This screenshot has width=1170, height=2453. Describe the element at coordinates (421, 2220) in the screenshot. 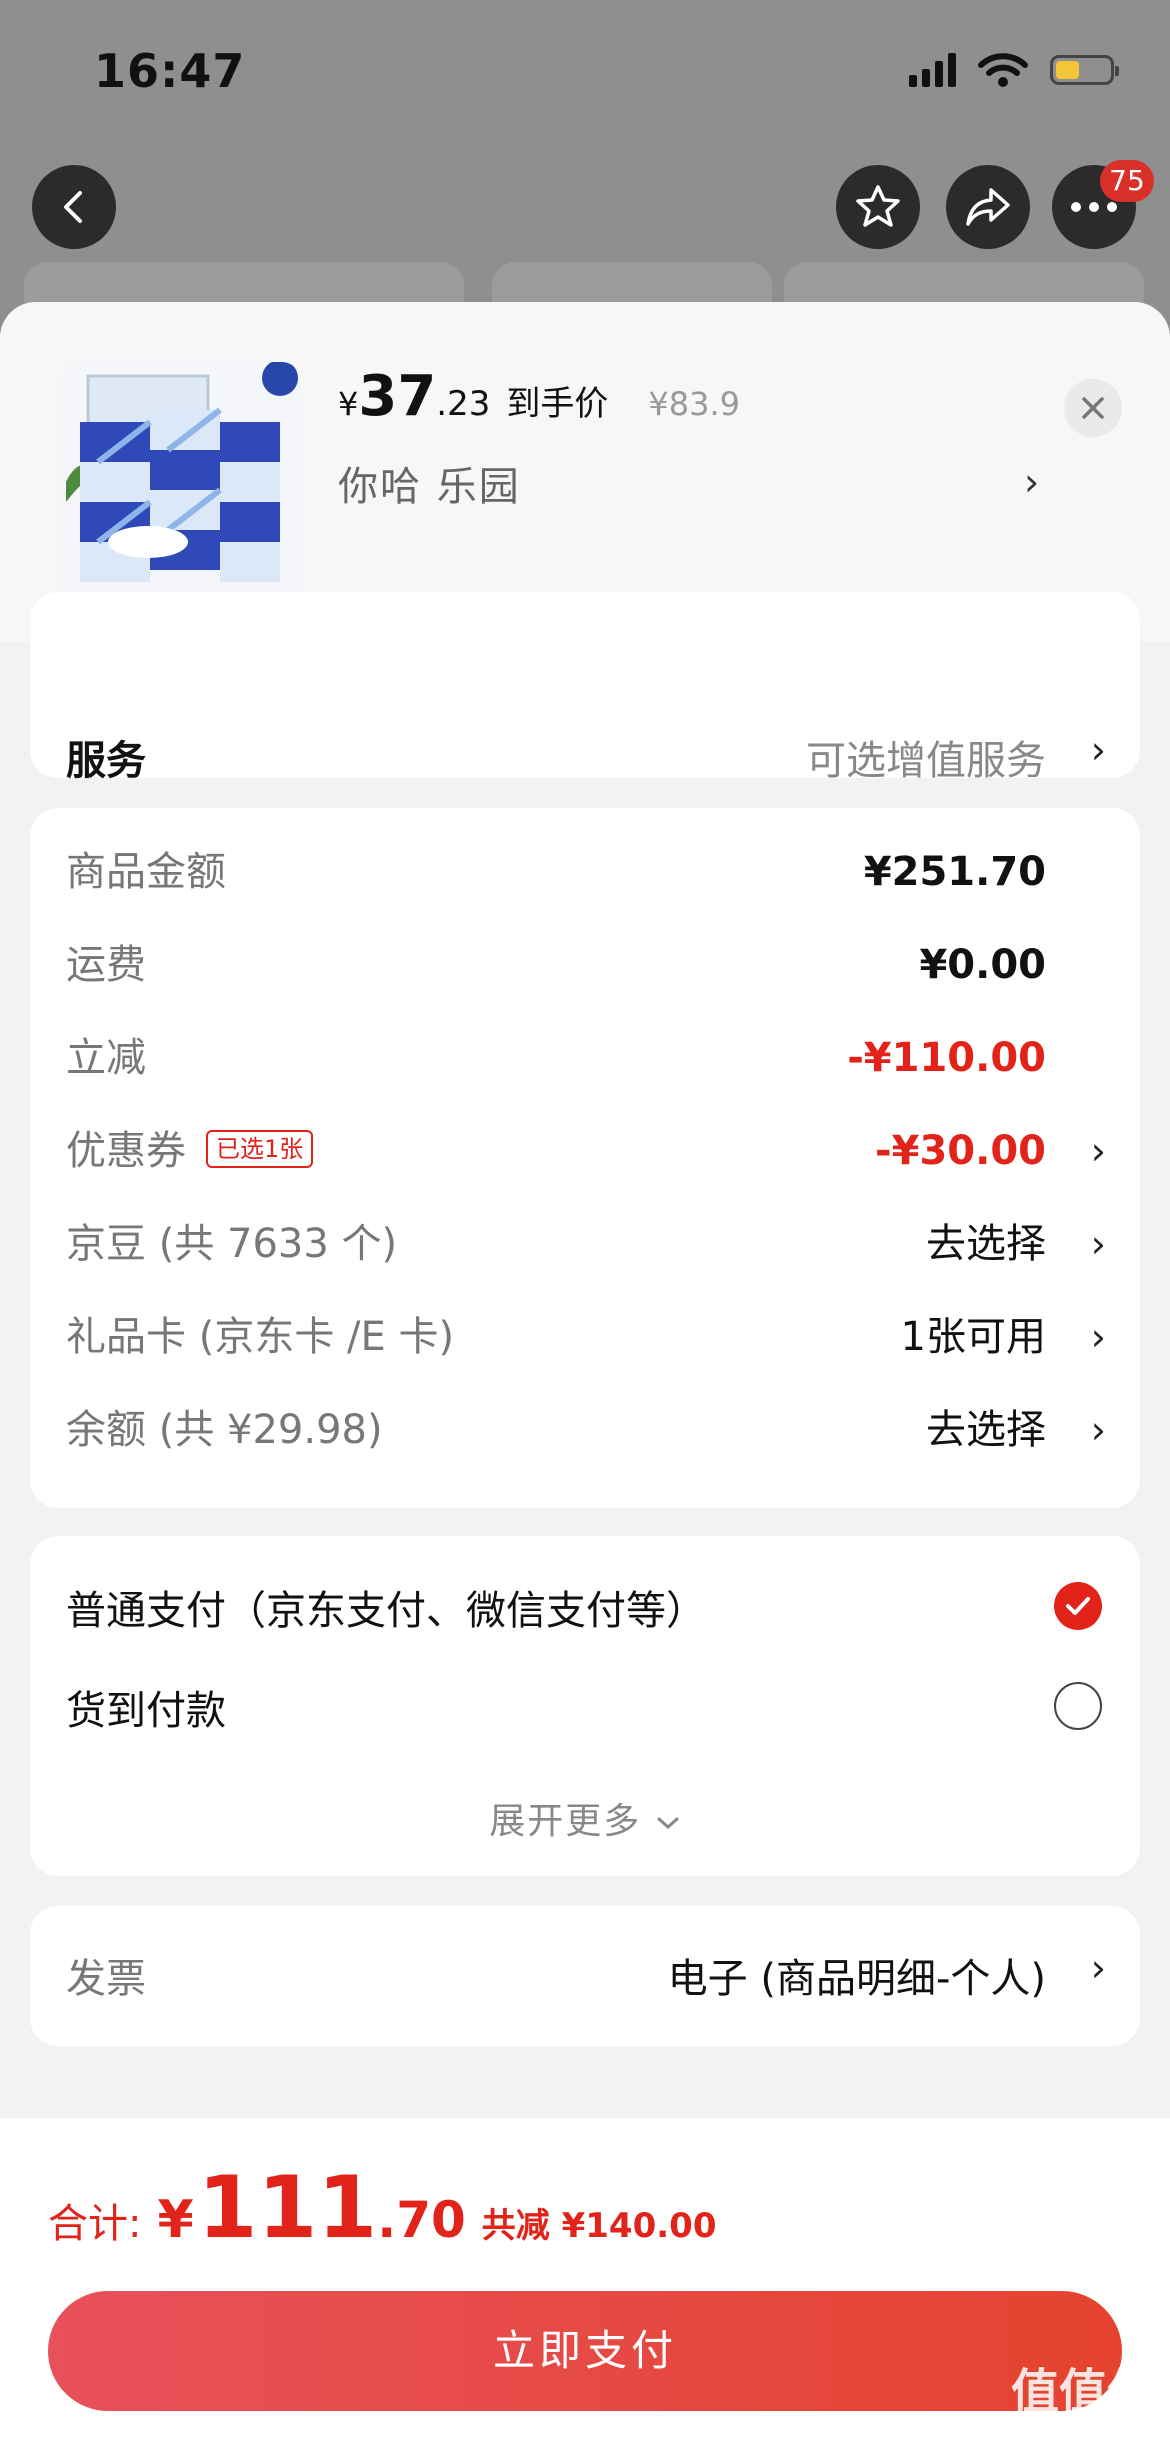

I see `total-decimal: .70` at that location.